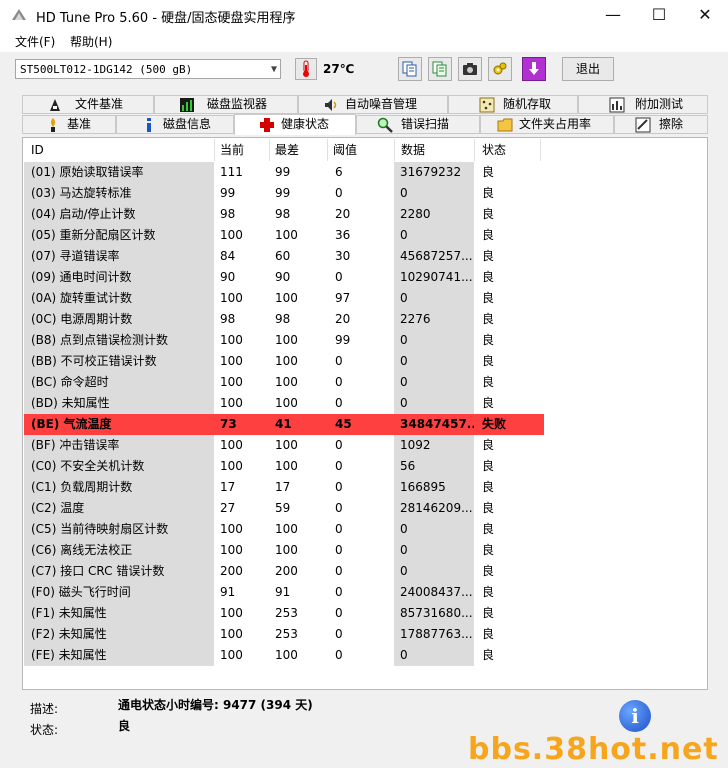 The width and height of the screenshot is (728, 768). Describe the element at coordinates (440, 69) in the screenshot. I see `copy-all-button` at that location.